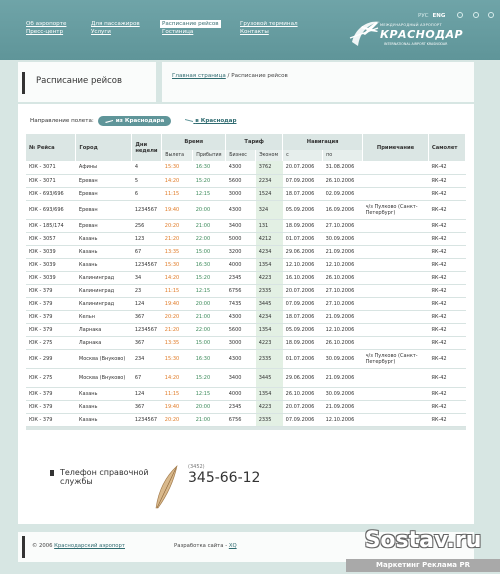  I want to click on nav-schedule: Расписание рейсов, so click(190, 24).